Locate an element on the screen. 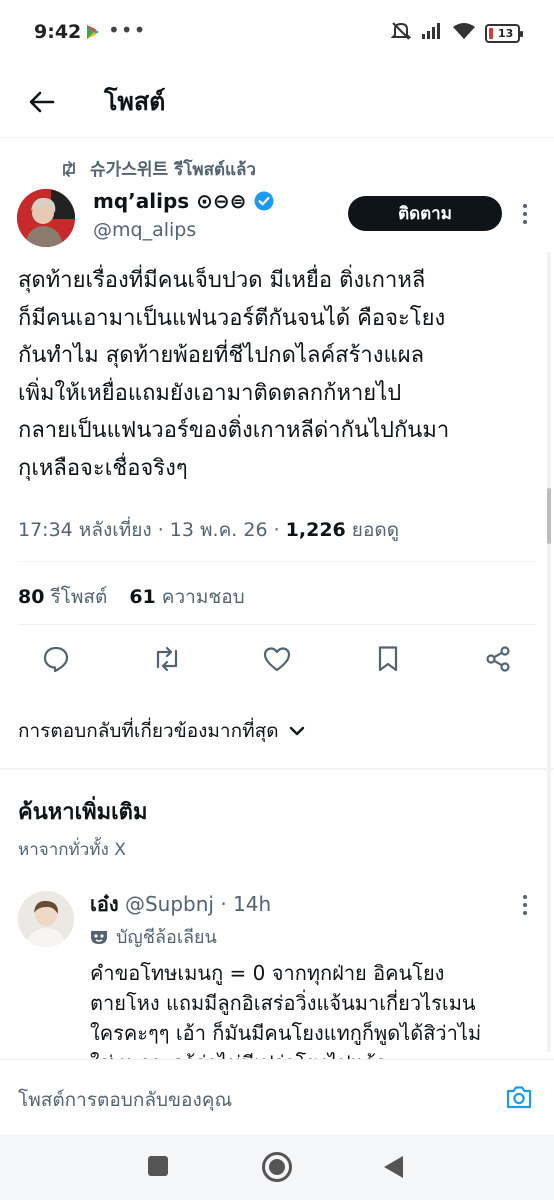 The height and width of the screenshot is (1200, 554). discover-subtitle: หาจากทั่วทั้ง X is located at coordinates (72, 850).